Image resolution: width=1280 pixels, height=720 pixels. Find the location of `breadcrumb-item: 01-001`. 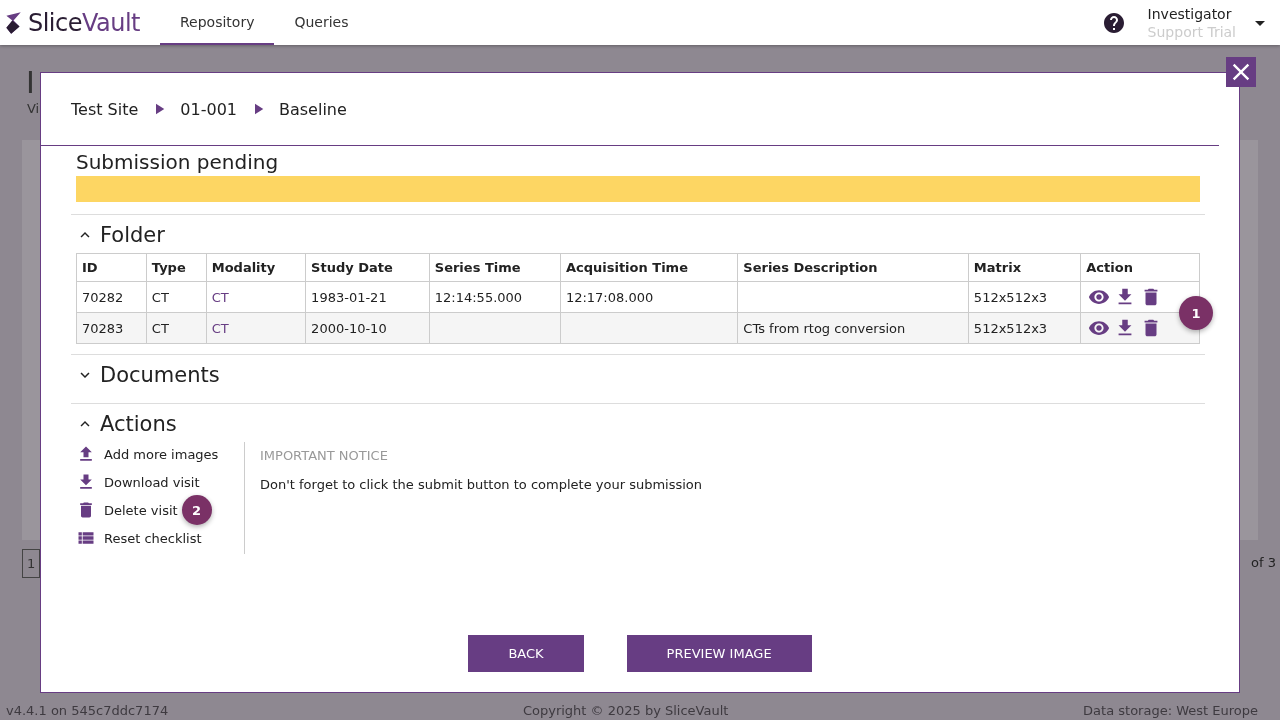

breadcrumb-item: 01-001 is located at coordinates (208, 109).